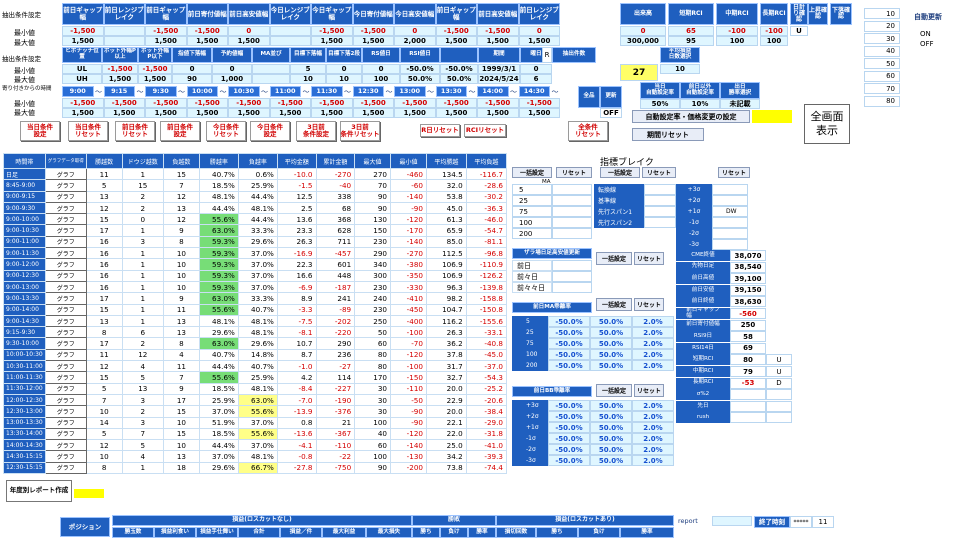 This screenshot has width=960, height=540. What do you see at coordinates (691, 31) in the screenshot?
I see `right1-min-1: 65` at bounding box center [691, 31].